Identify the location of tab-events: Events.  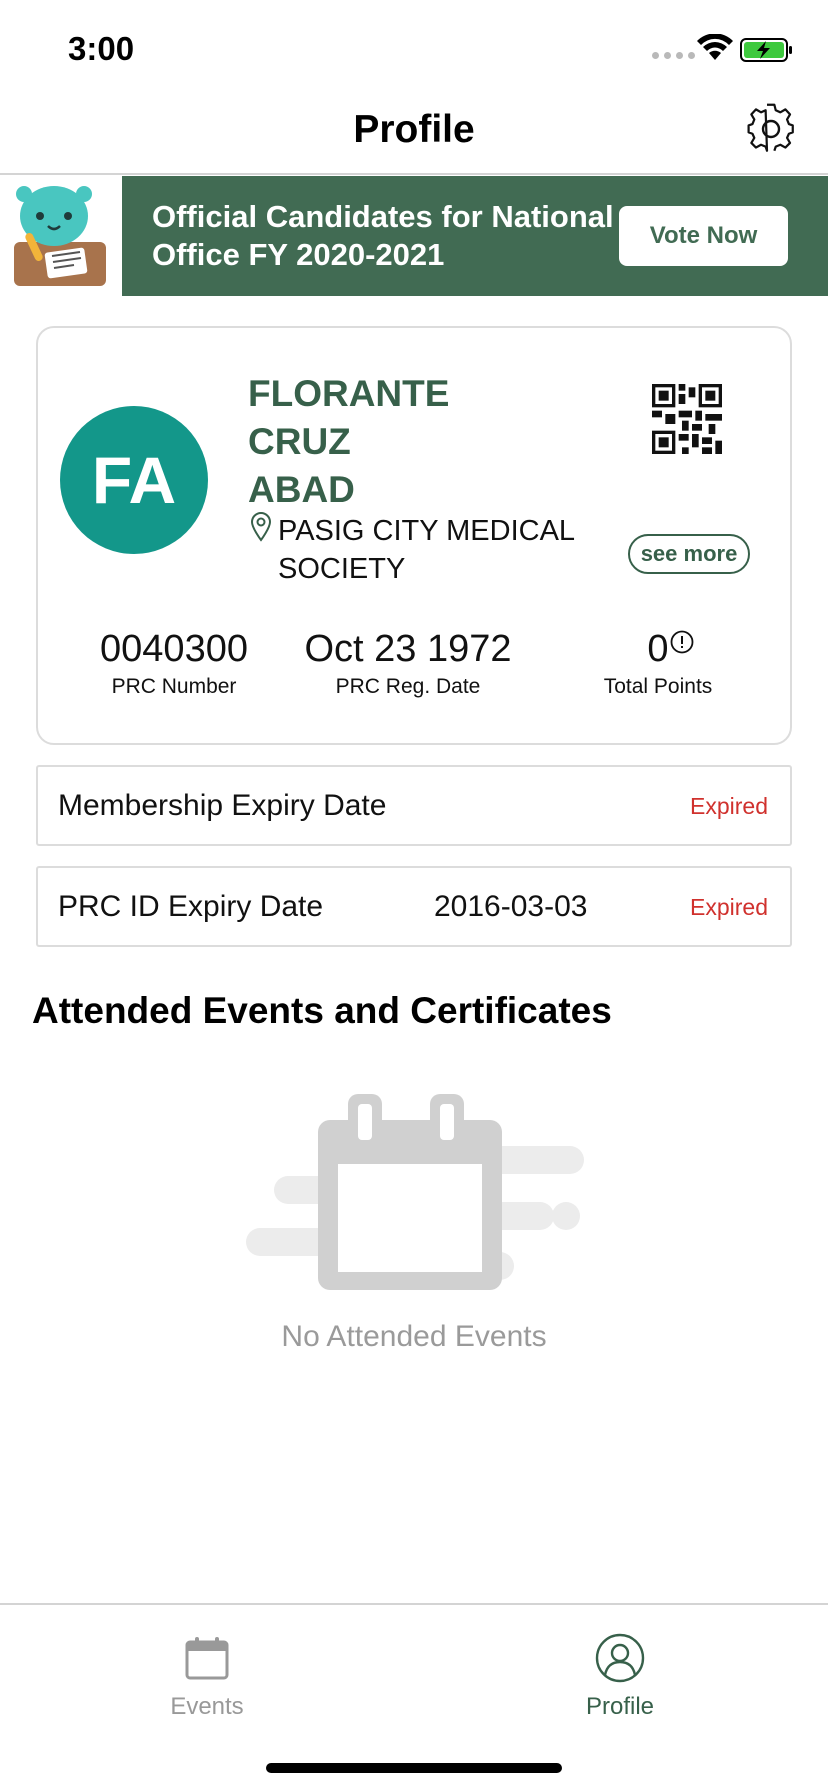
(207, 1677).